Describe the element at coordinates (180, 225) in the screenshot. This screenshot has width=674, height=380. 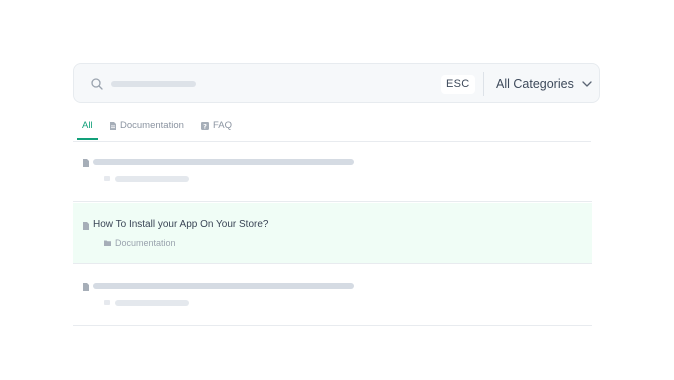
I see `result-title: How To Install your App On Your Store?` at that location.